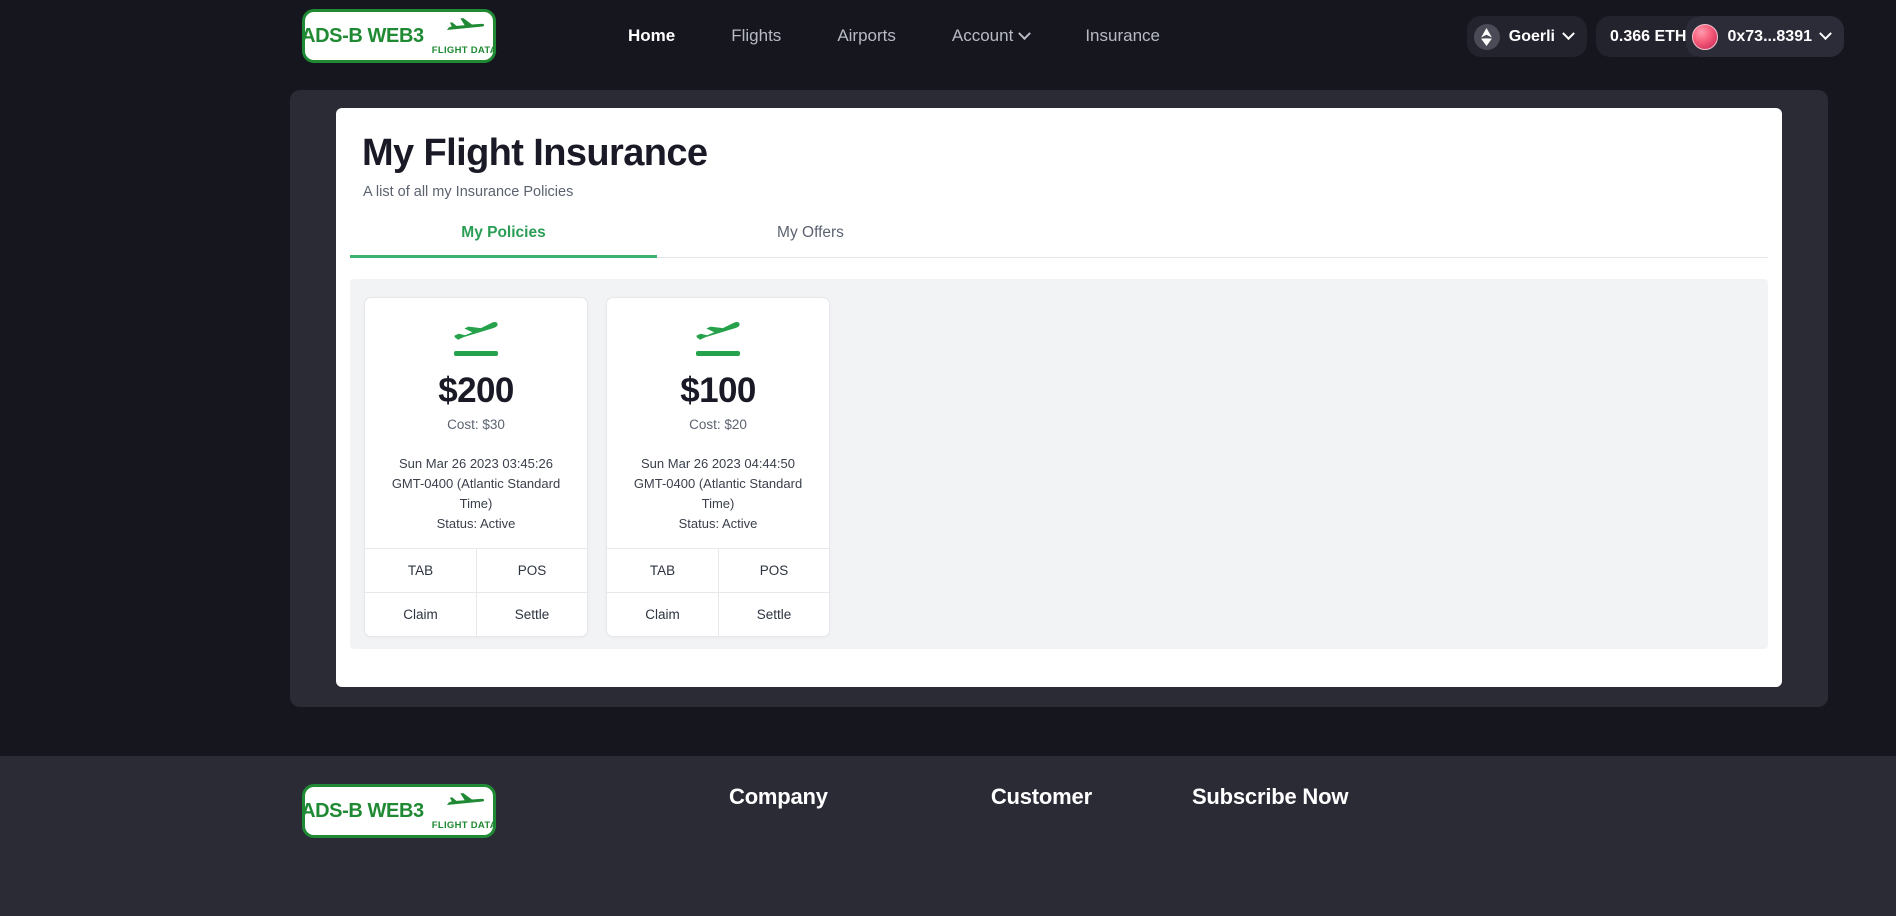  Describe the element at coordinates (468, 192) in the screenshot. I see `page-subtitle: A list of all my Insurance Policies` at that location.